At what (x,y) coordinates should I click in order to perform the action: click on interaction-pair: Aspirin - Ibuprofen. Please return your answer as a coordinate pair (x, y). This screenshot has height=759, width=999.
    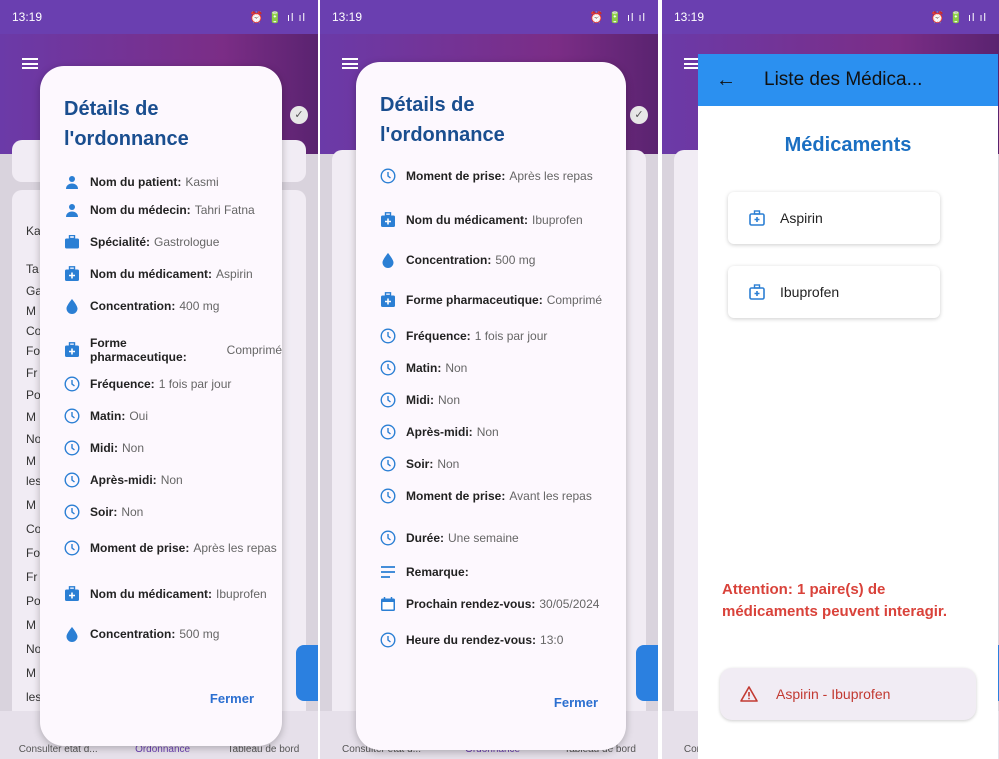
    Looking at the image, I should click on (848, 694).